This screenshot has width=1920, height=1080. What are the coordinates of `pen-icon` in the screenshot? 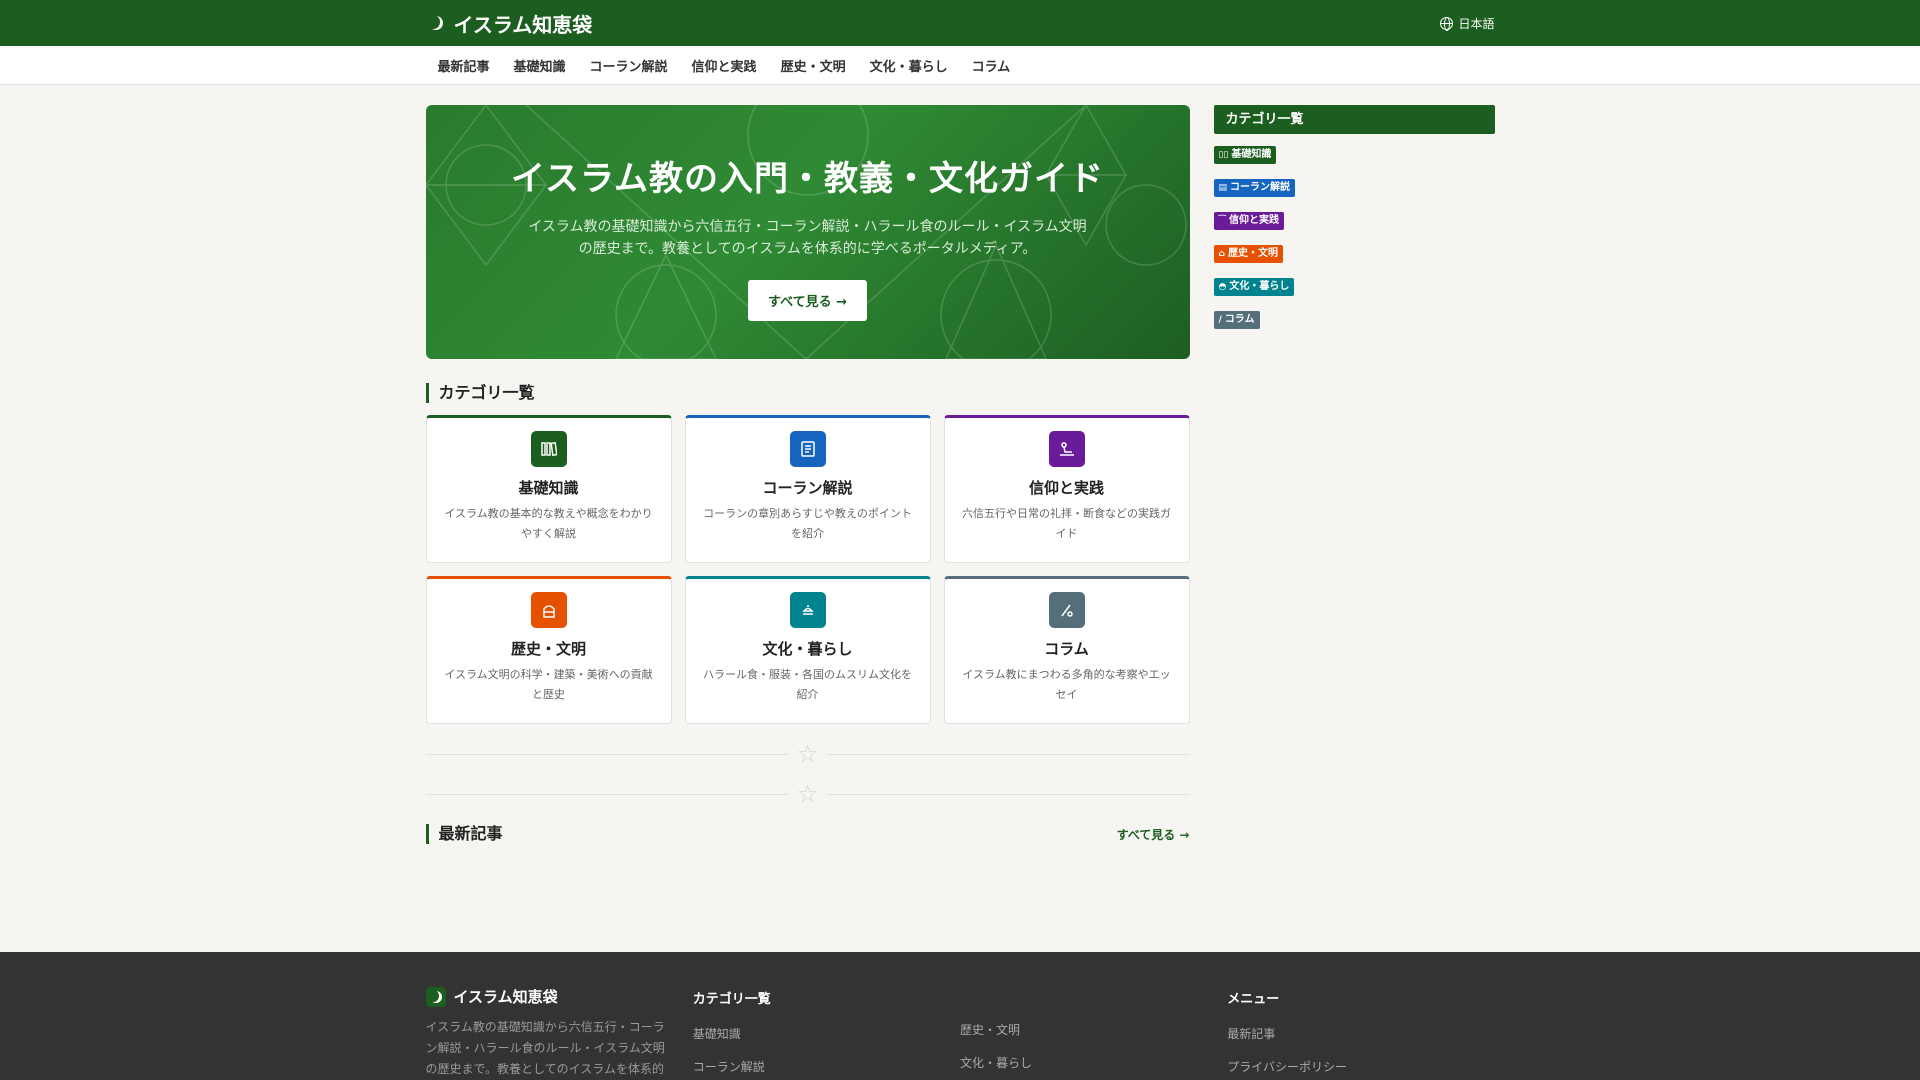 It's located at (1066, 610).